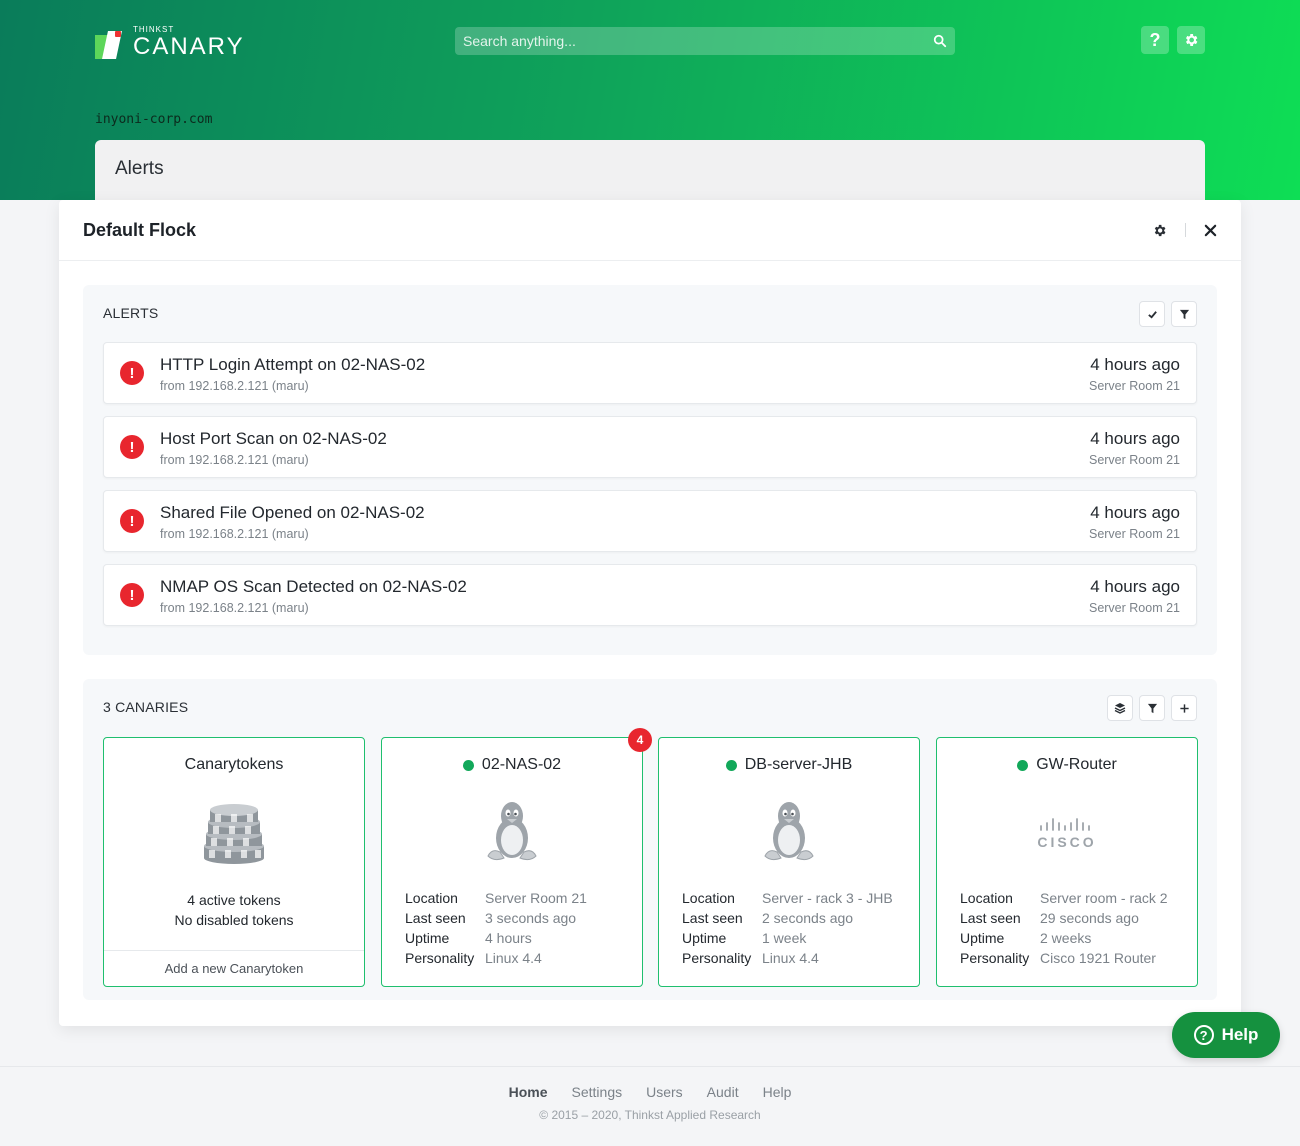 This screenshot has height=1146, width=1300. I want to click on domain-label: inyoni-corp.com, so click(154, 119).